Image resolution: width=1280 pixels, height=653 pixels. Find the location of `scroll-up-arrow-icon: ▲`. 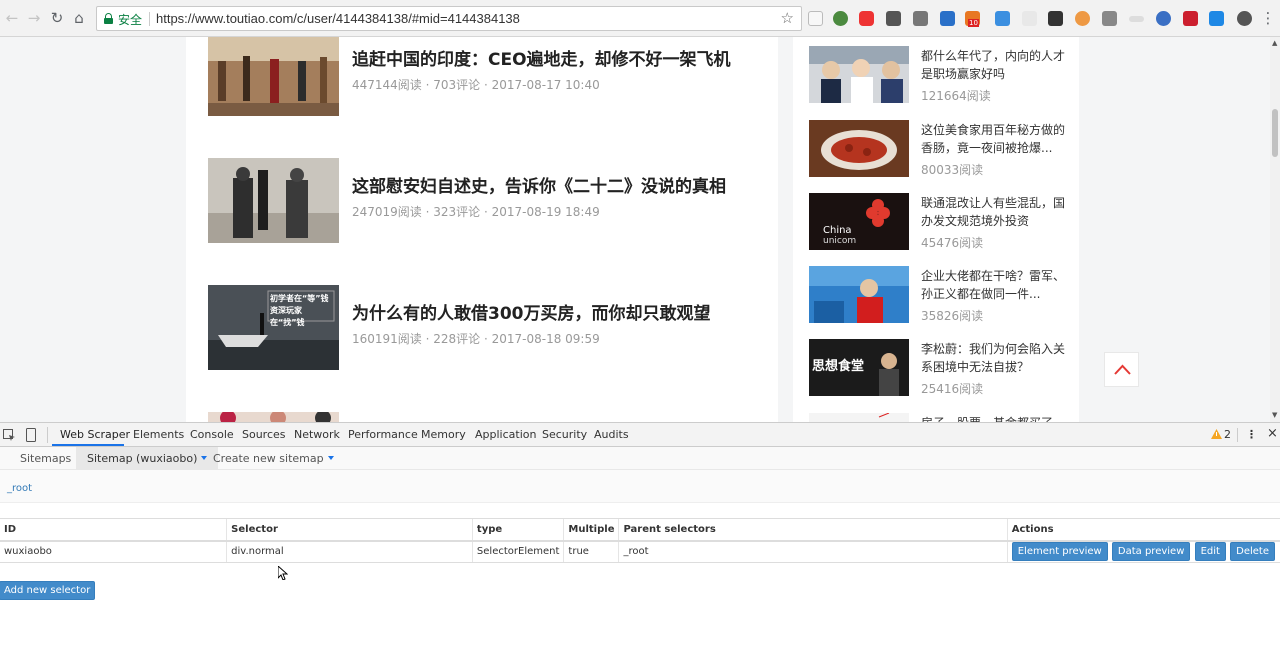

scroll-up-arrow-icon: ▲ is located at coordinates (1274, 43).